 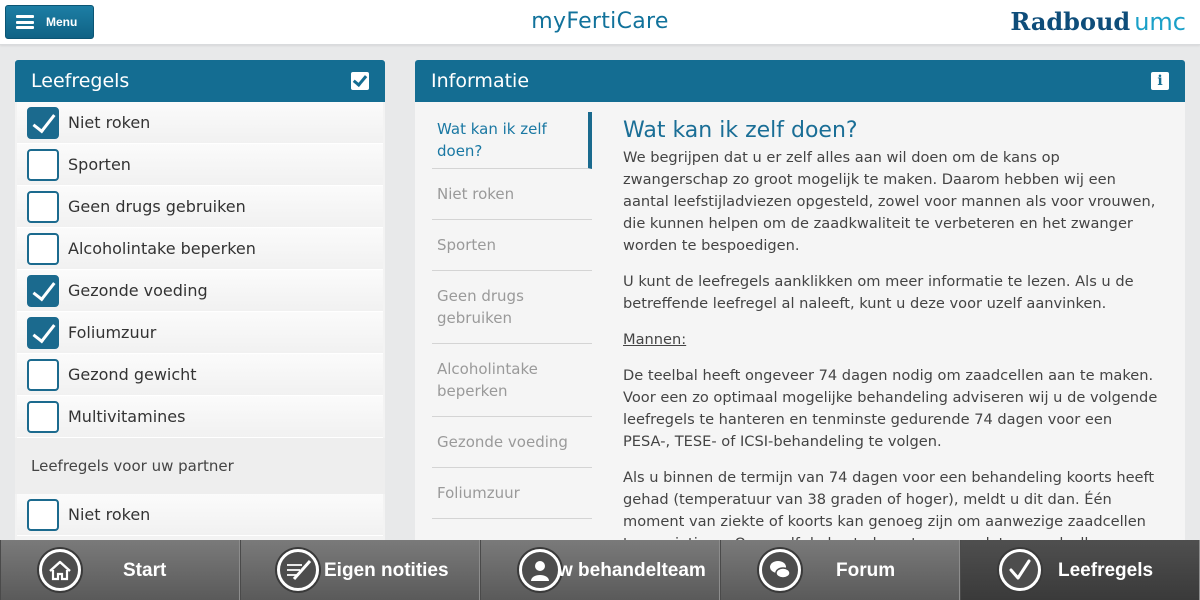 I want to click on radboudumc-logo: Radboud umc, so click(x=1098, y=21).